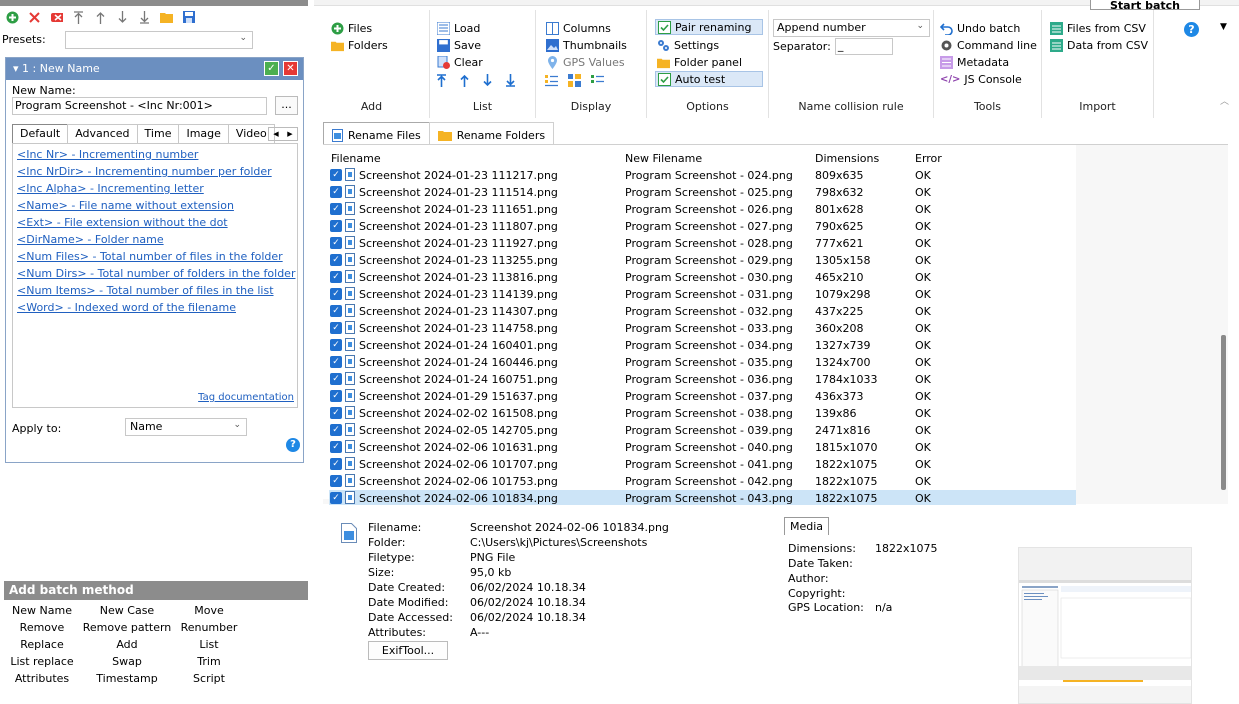 Image resolution: width=1239 pixels, height=704 pixels. What do you see at coordinates (376, 133) in the screenshot?
I see `tab-rename-files: Rename Files` at bounding box center [376, 133].